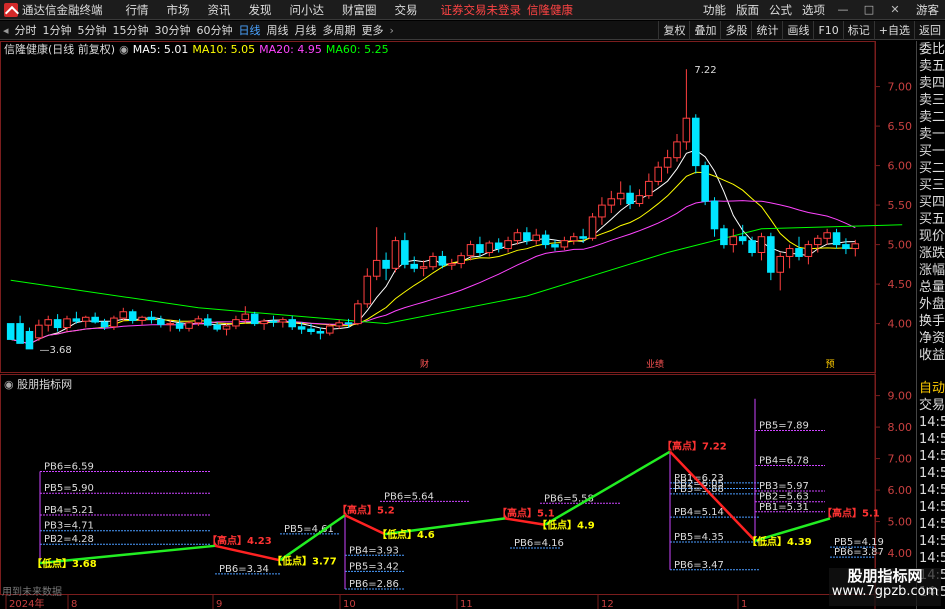  Describe the element at coordinates (215, 30) in the screenshot. I see `period-60min: 60分钟` at that location.